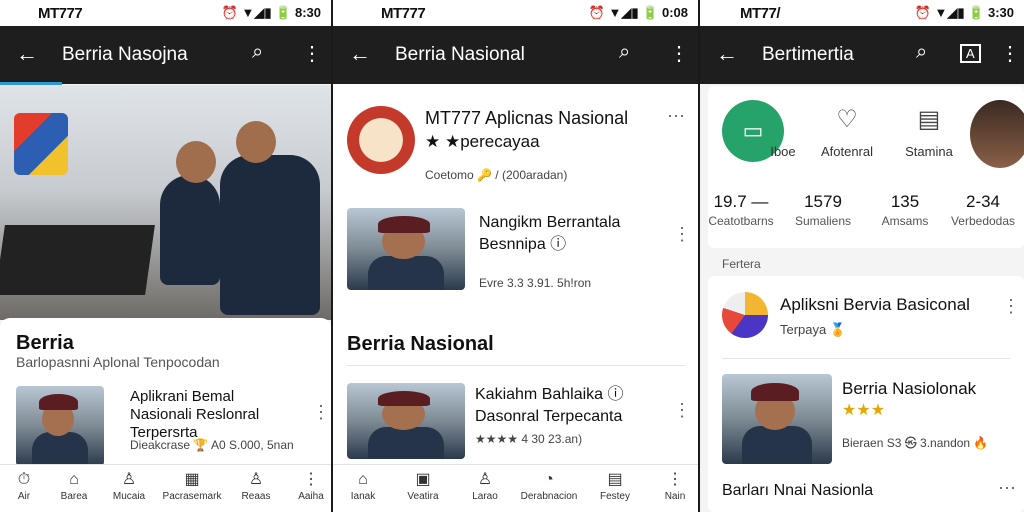 Image resolution: width=1024 pixels, height=512 pixels. What do you see at coordinates (983, 201) in the screenshot?
I see `stat-value: 2-34` at bounding box center [983, 201].